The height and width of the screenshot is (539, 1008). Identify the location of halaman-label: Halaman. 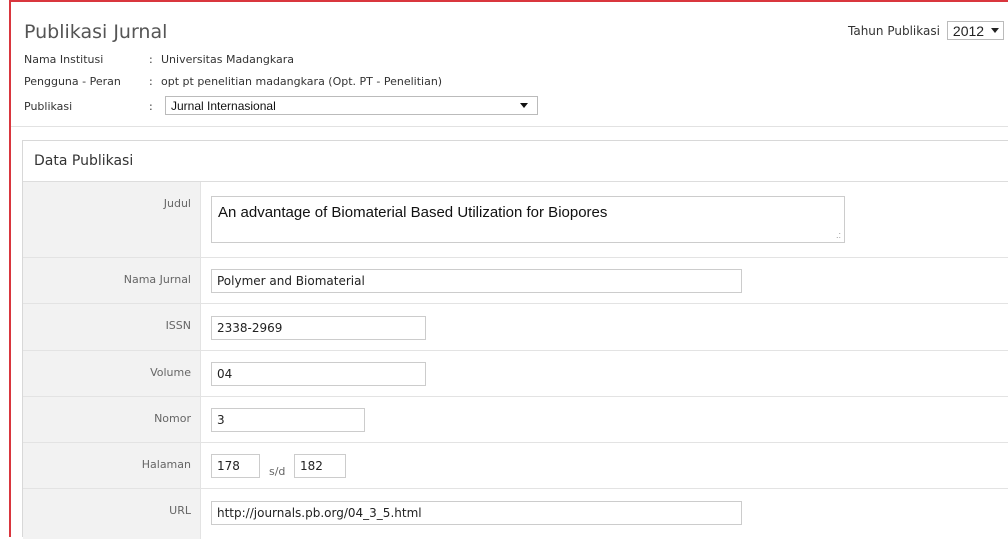
(112, 465).